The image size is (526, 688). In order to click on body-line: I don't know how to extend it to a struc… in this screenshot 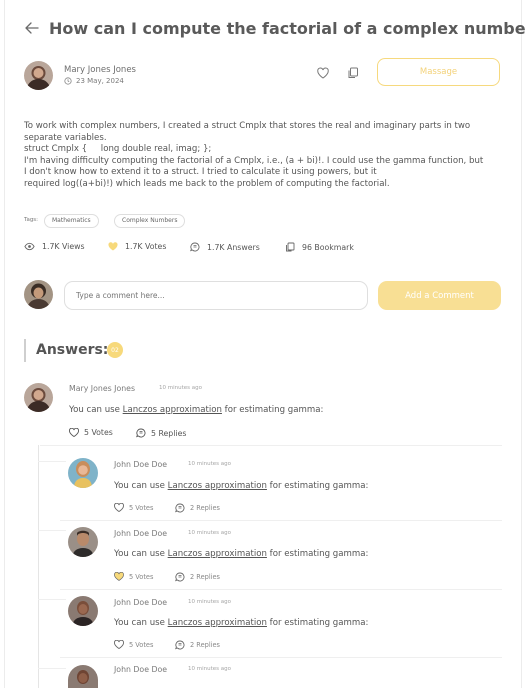, I will do `click(200, 172)`.